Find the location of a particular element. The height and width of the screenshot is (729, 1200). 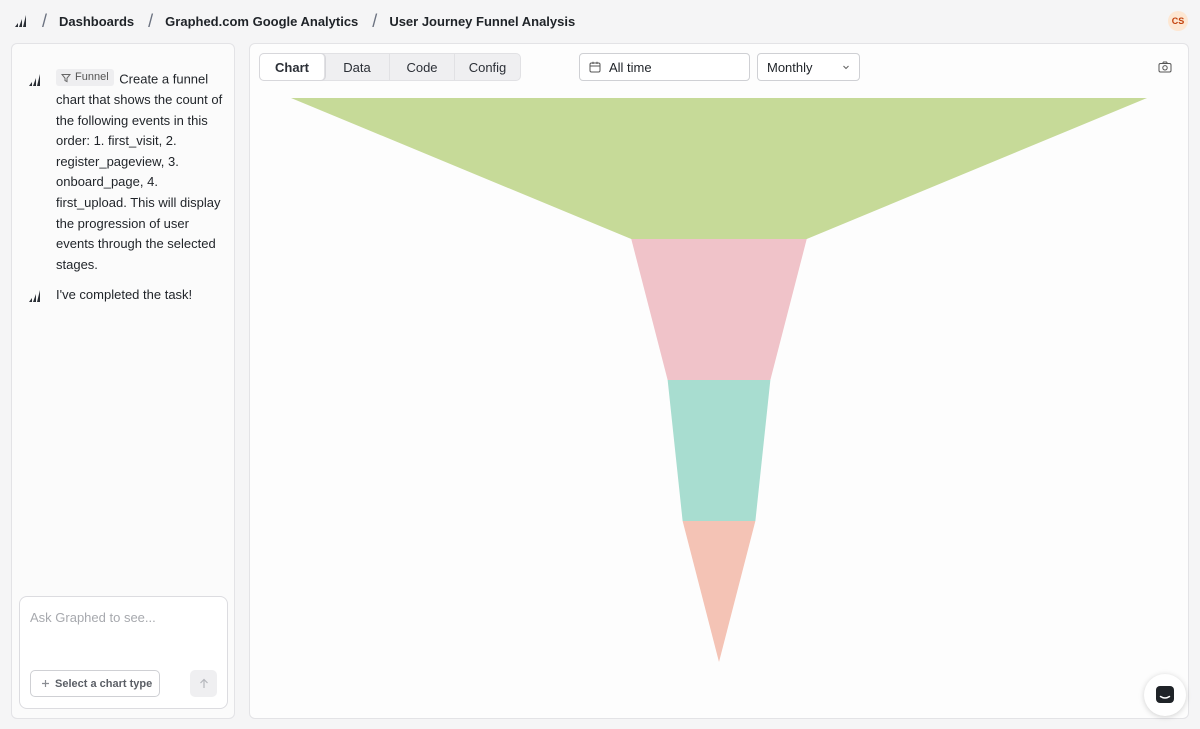

arrow-up-icon is located at coordinates (203, 683).